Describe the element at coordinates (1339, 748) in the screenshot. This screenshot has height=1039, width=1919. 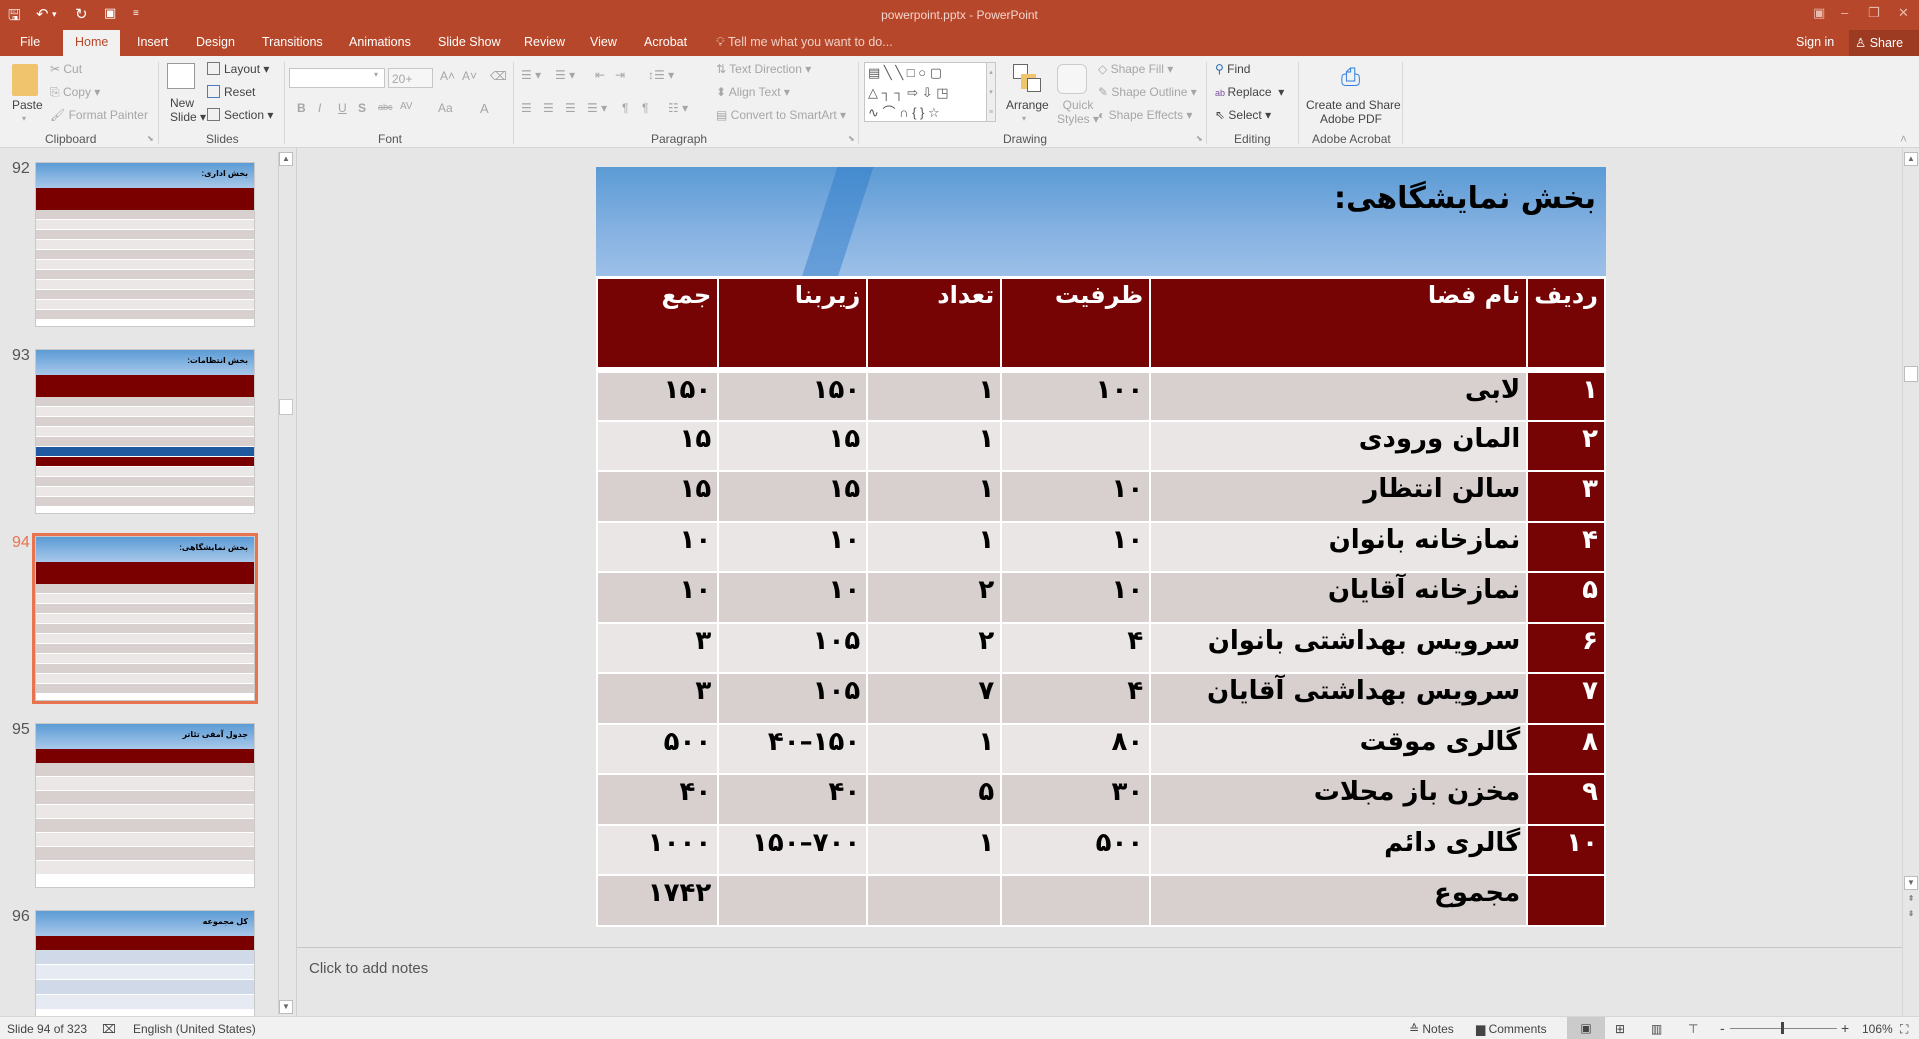
I see `cell-space-name: گالری موقت` at that location.